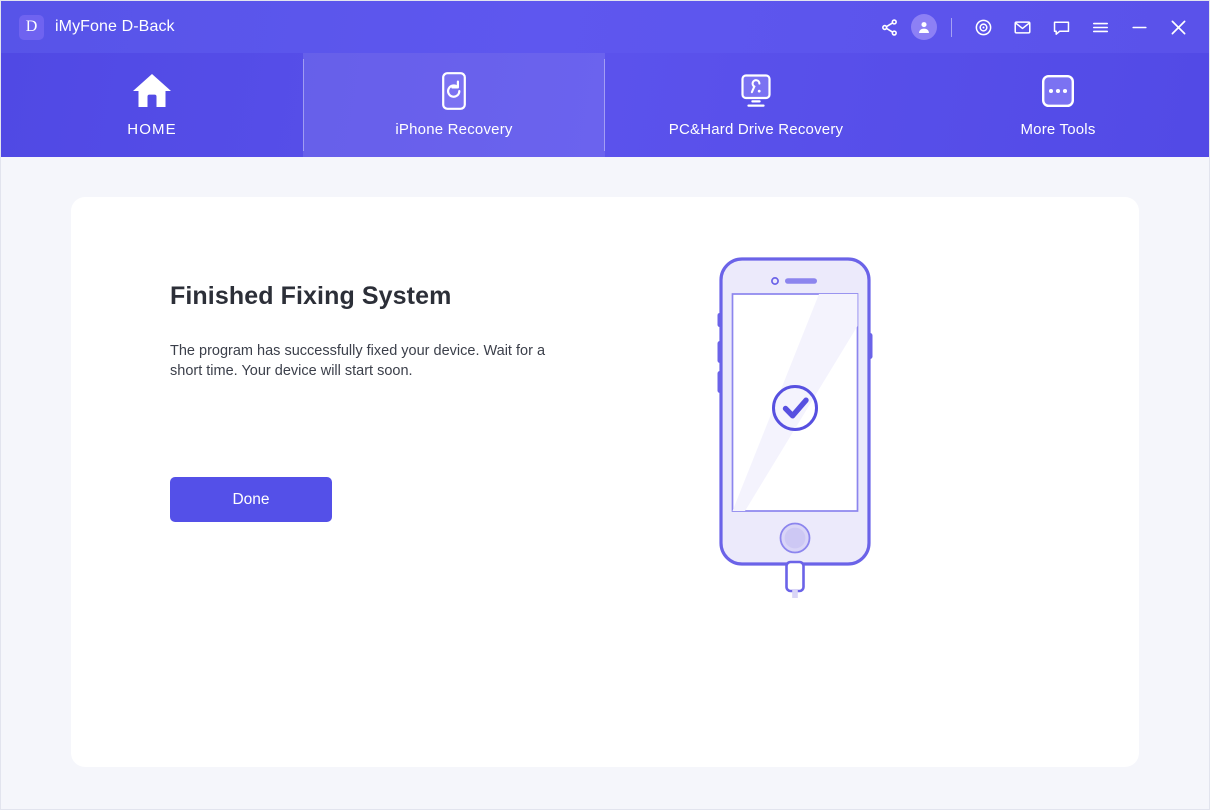  What do you see at coordinates (115, 26) in the screenshot?
I see `app-title: iMyFone D-Back` at bounding box center [115, 26].